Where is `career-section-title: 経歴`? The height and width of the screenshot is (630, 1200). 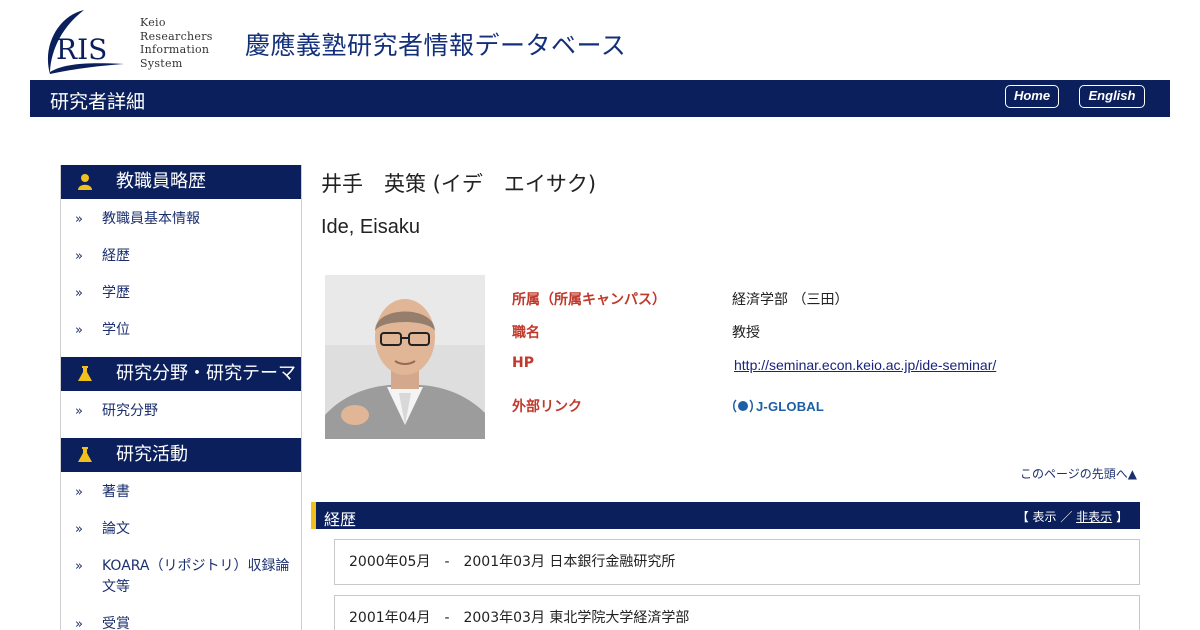
career-section-title: 経歴 is located at coordinates (340, 519).